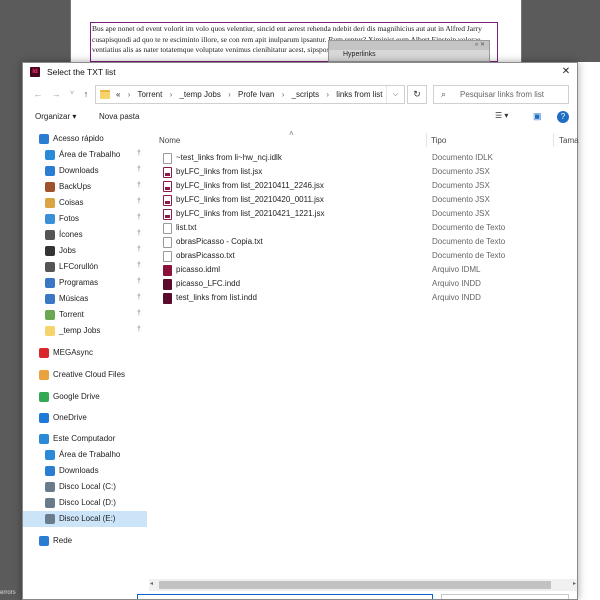 The height and width of the screenshot is (600, 600). What do you see at coordinates (359, 94) in the screenshot?
I see `breadcrumb-links-from-list: links from list` at bounding box center [359, 94].